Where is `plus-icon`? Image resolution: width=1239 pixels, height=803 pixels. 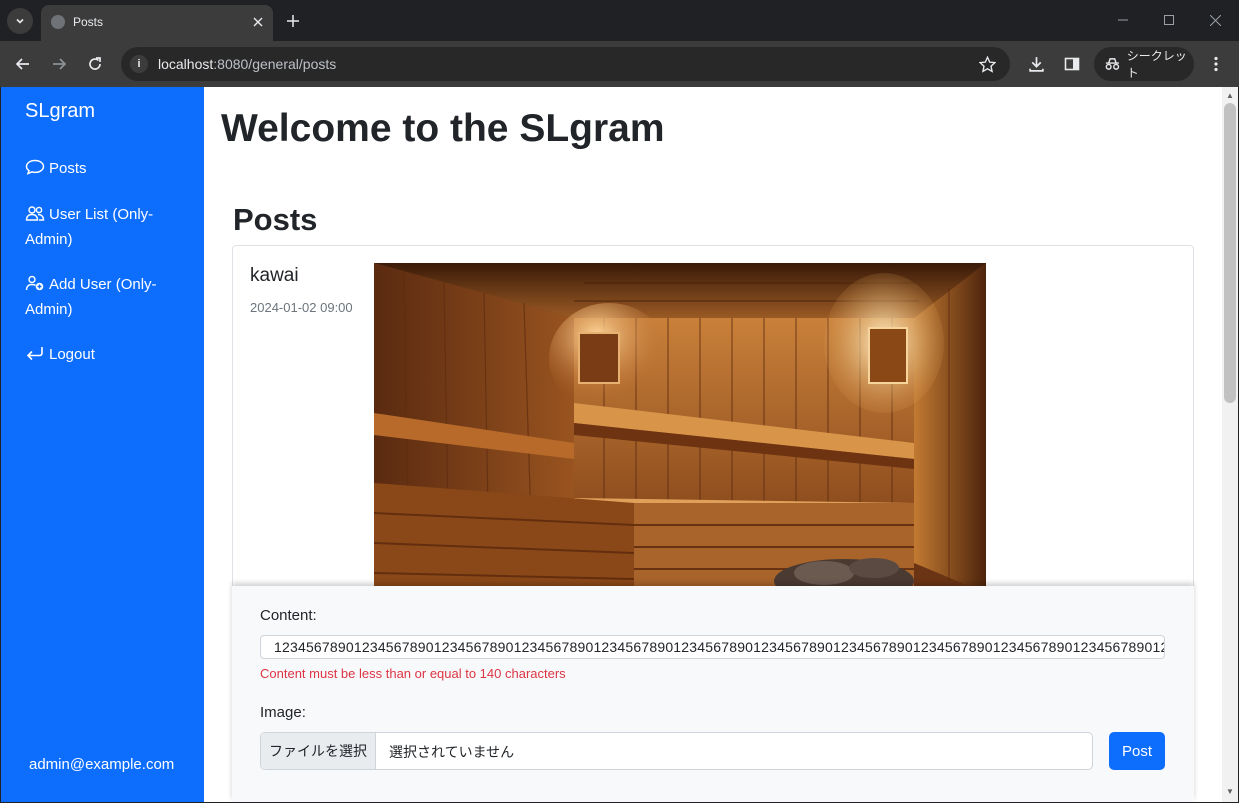 plus-icon is located at coordinates (293, 21).